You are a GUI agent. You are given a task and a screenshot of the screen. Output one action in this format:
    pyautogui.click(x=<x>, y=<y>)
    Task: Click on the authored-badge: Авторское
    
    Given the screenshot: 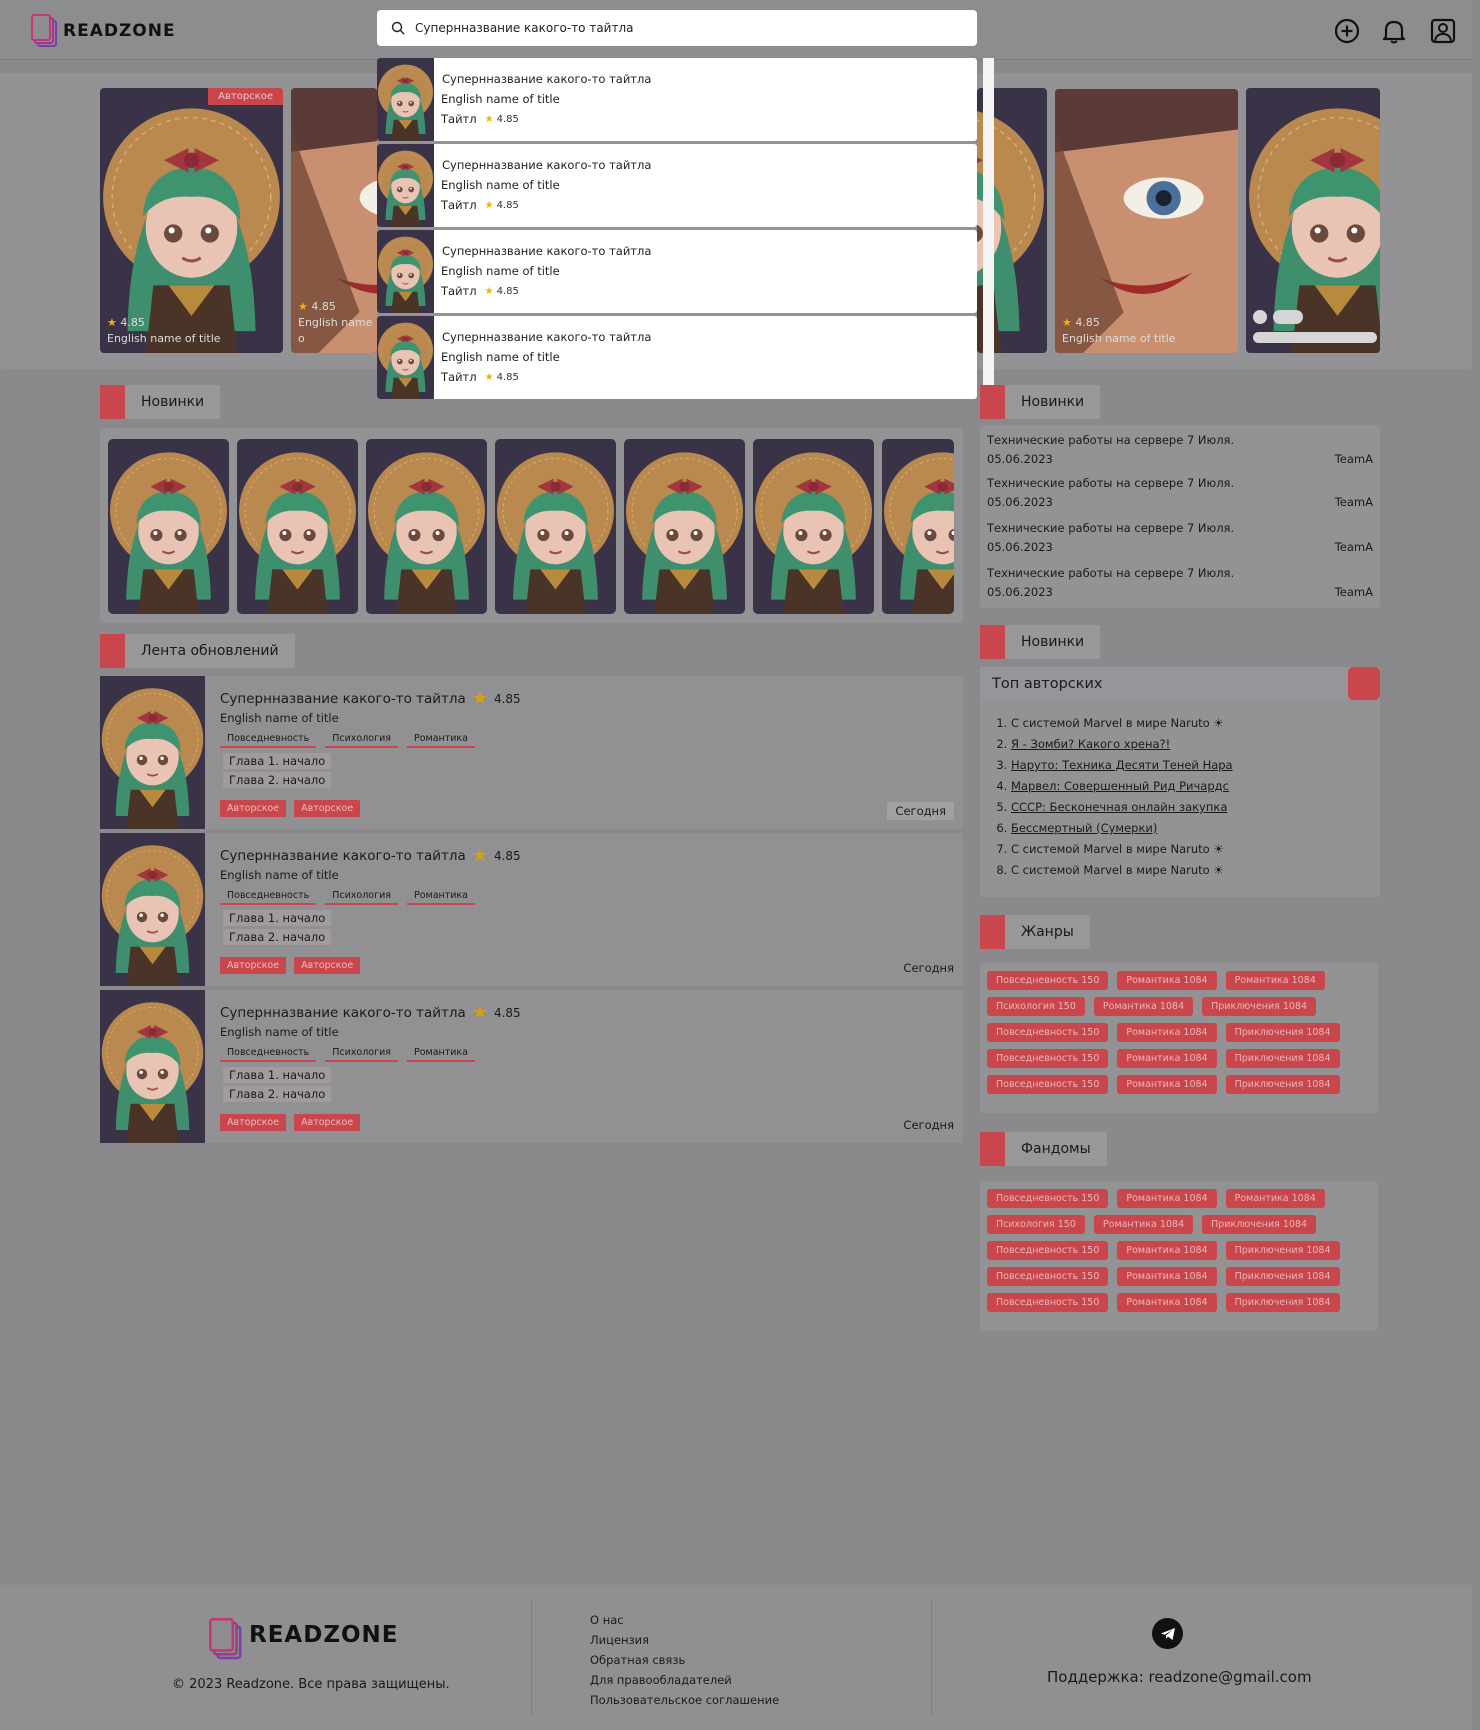 What is the action you would take?
    pyautogui.click(x=327, y=1122)
    